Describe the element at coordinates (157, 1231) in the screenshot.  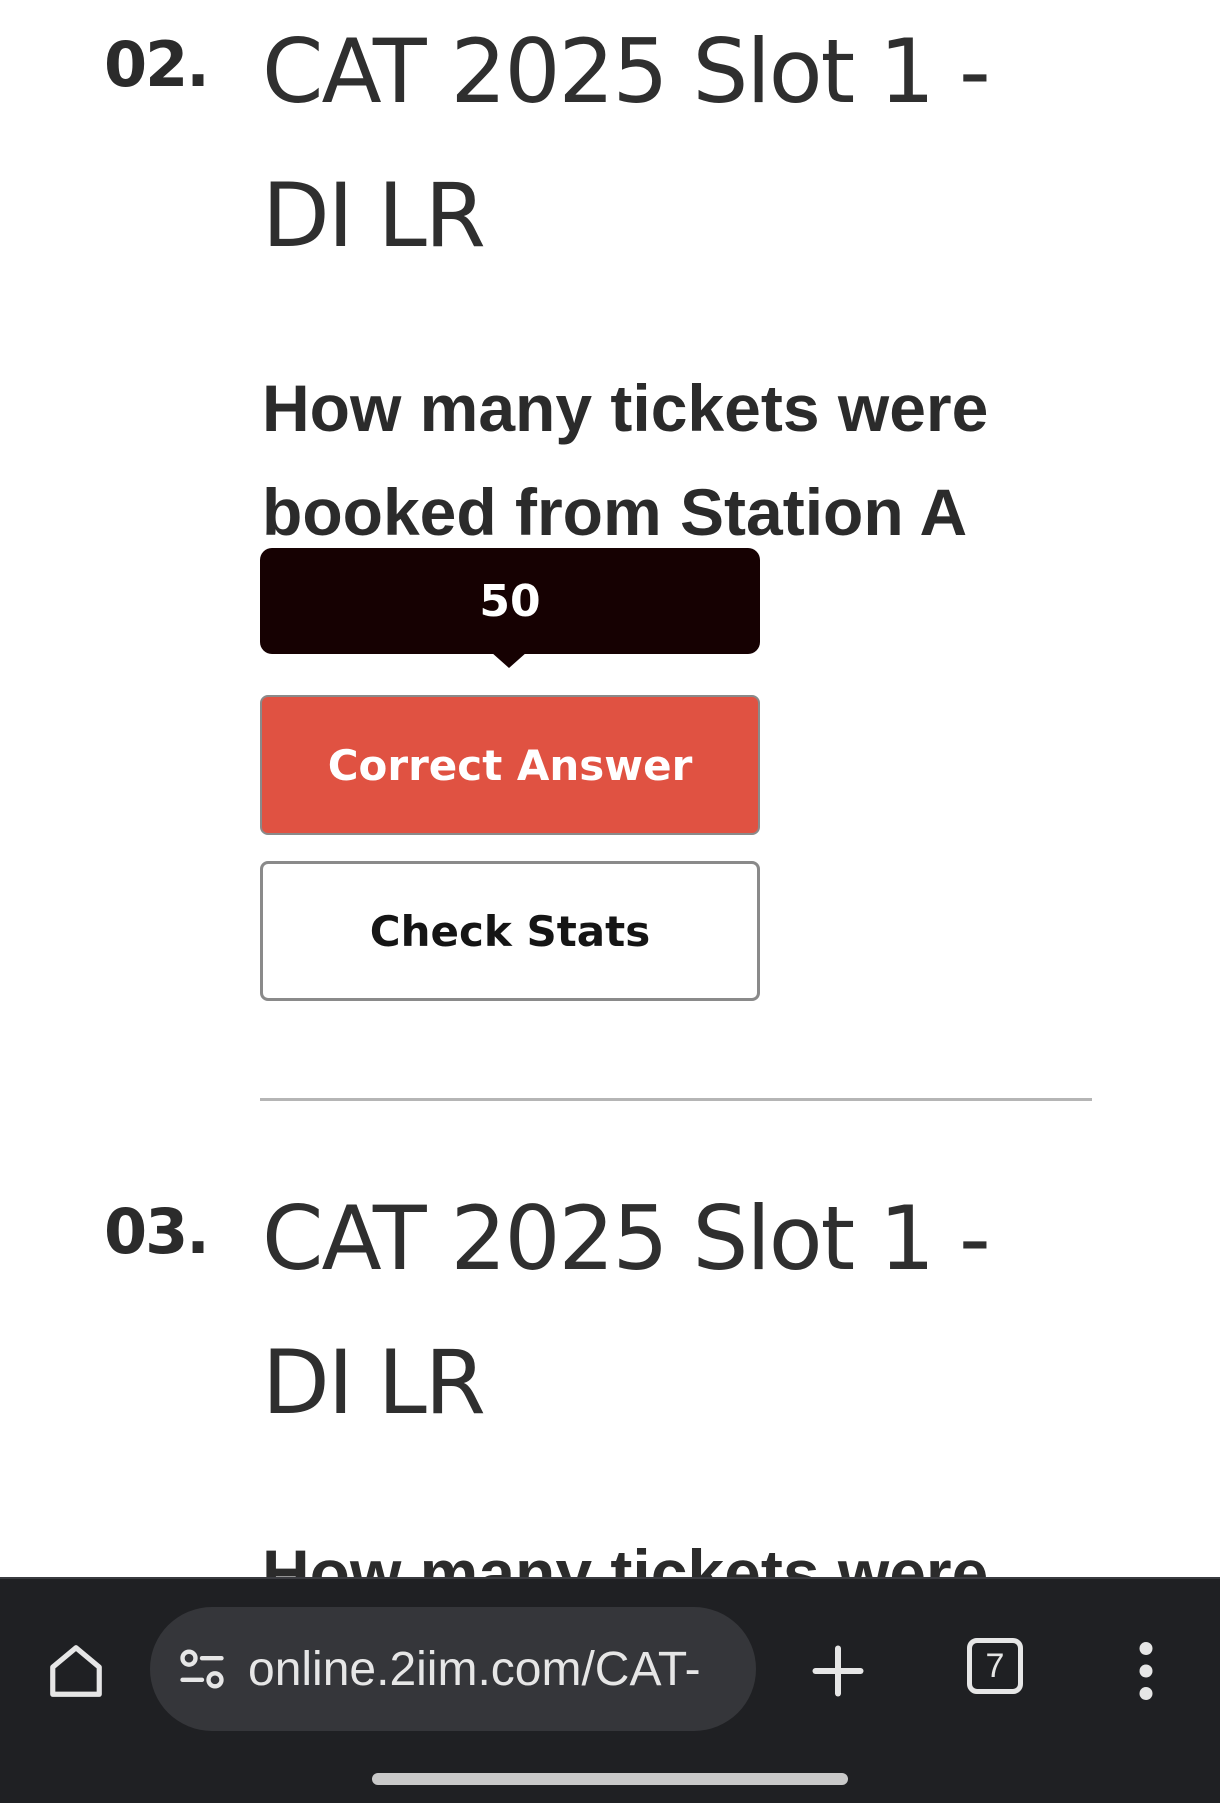
I see `question-number: 03.` at that location.